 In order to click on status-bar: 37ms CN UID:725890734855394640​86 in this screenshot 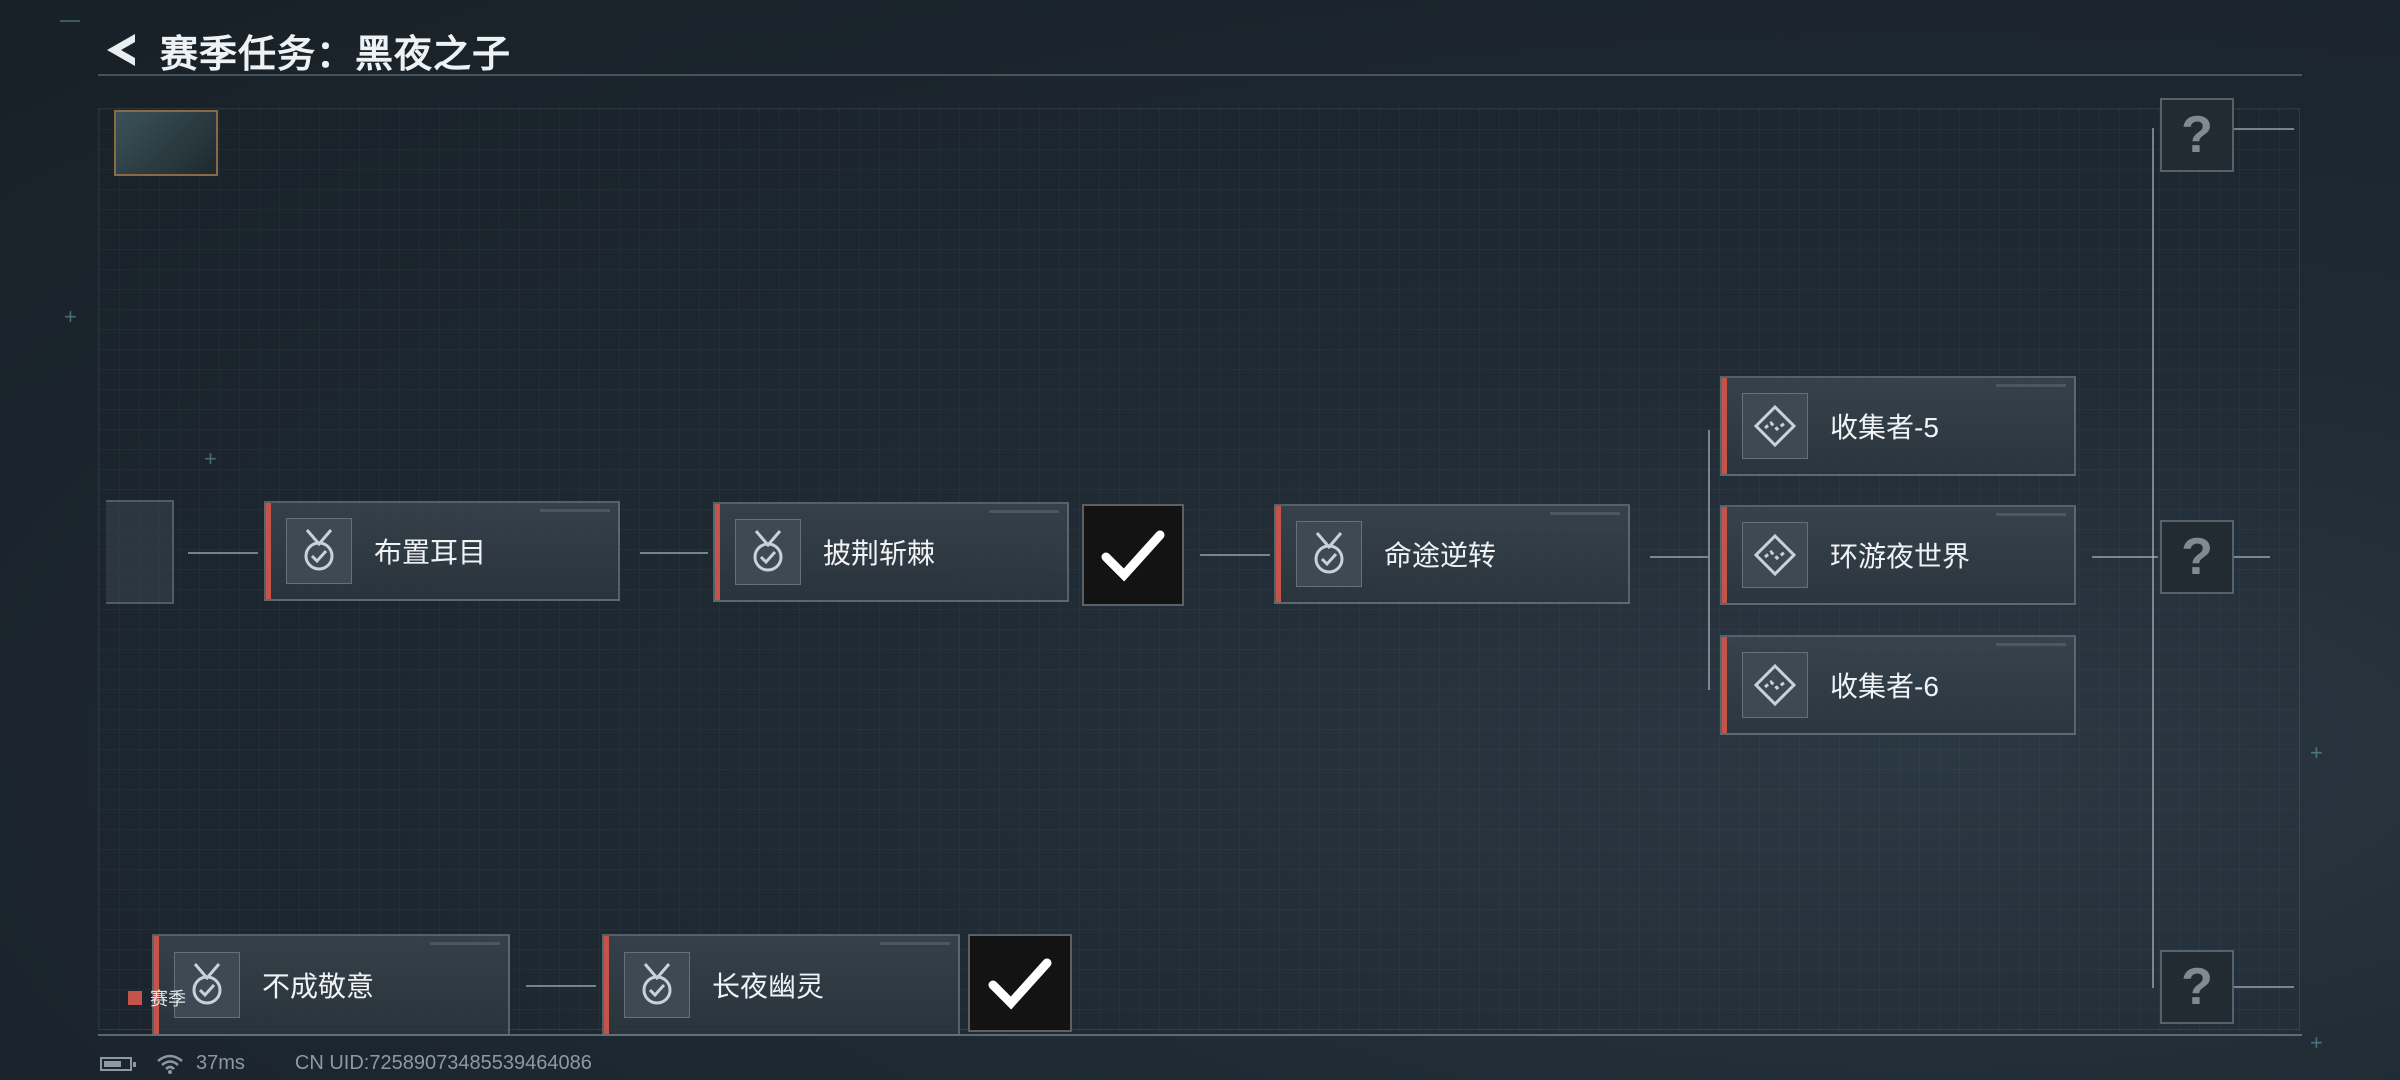, I will do `click(346, 1063)`.